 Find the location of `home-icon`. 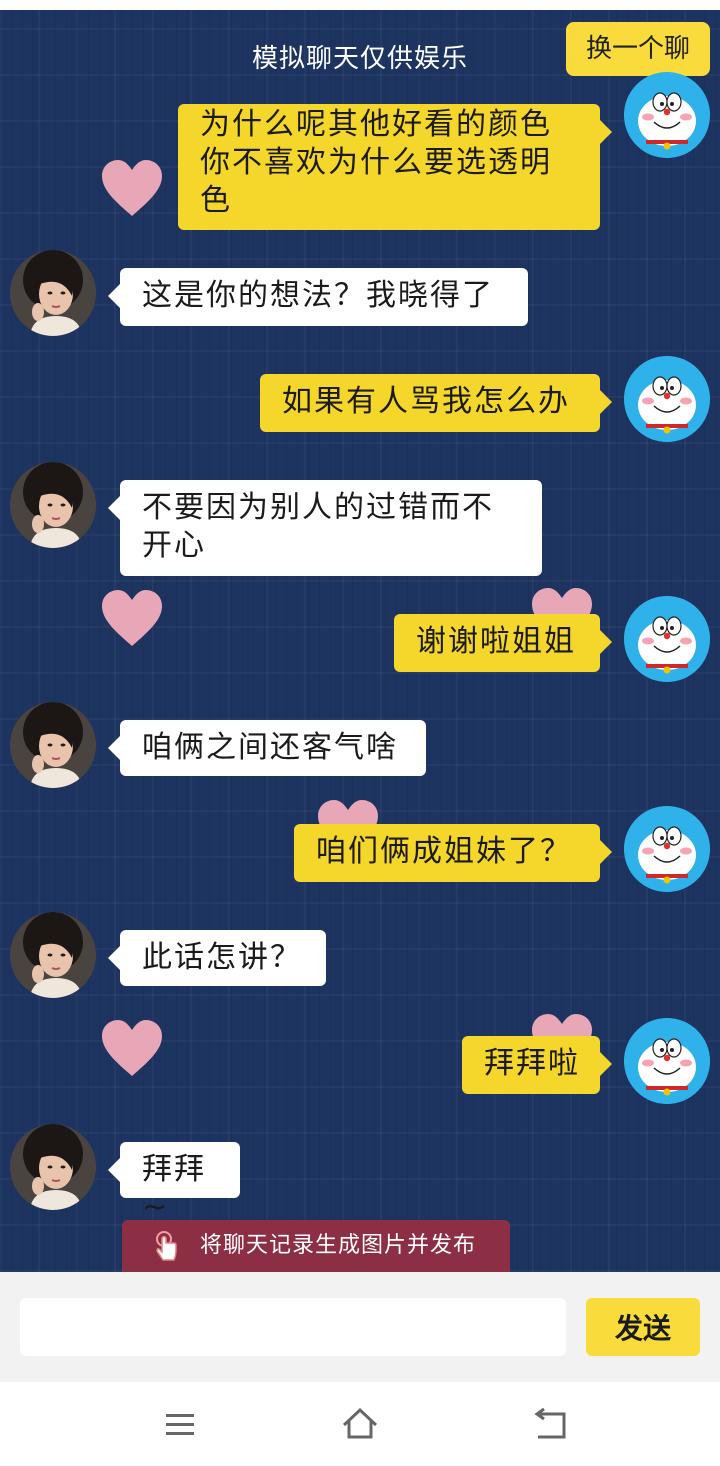

home-icon is located at coordinates (360, 1424).